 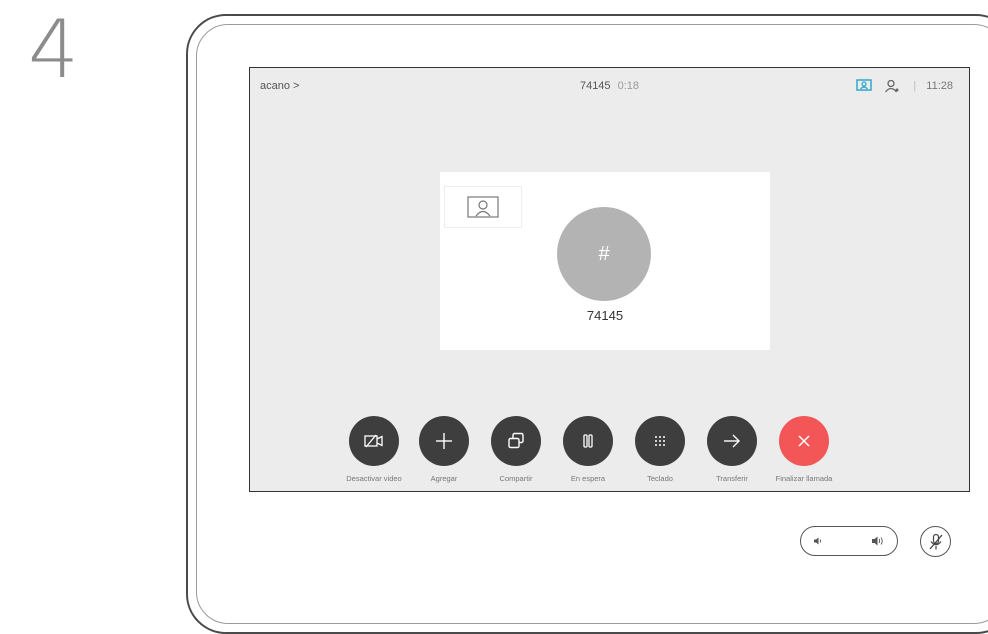 What do you see at coordinates (53, 49) in the screenshot?
I see `step-number: 4` at bounding box center [53, 49].